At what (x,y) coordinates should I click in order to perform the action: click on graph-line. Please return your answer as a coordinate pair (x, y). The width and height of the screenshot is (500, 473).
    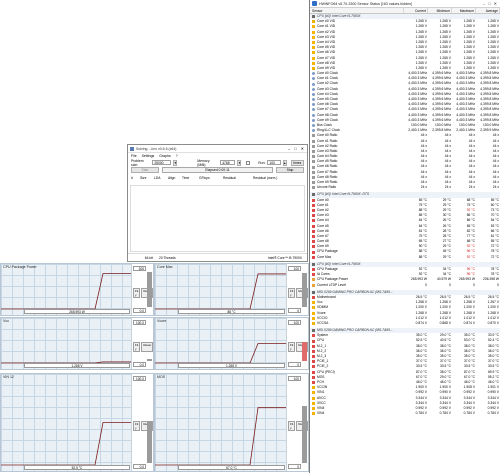
    Looking at the image, I should click on (67, 291).